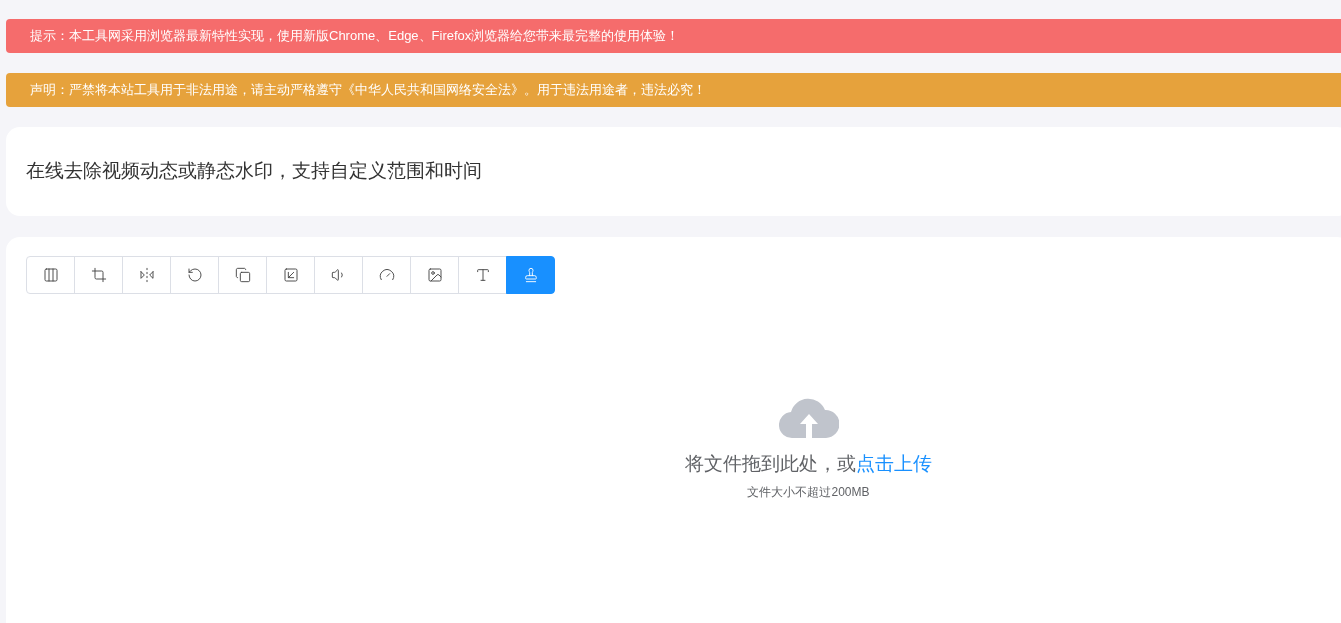  What do you see at coordinates (482, 275) in the screenshot?
I see `text-icon` at bounding box center [482, 275].